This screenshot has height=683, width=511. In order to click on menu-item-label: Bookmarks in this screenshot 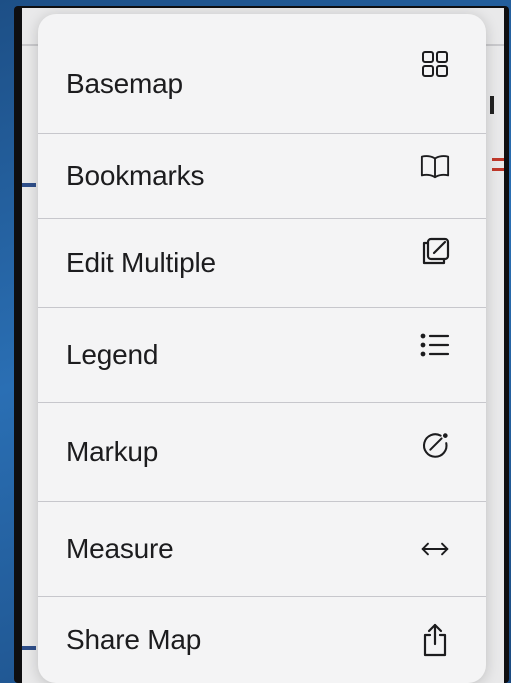, I will do `click(135, 175)`.